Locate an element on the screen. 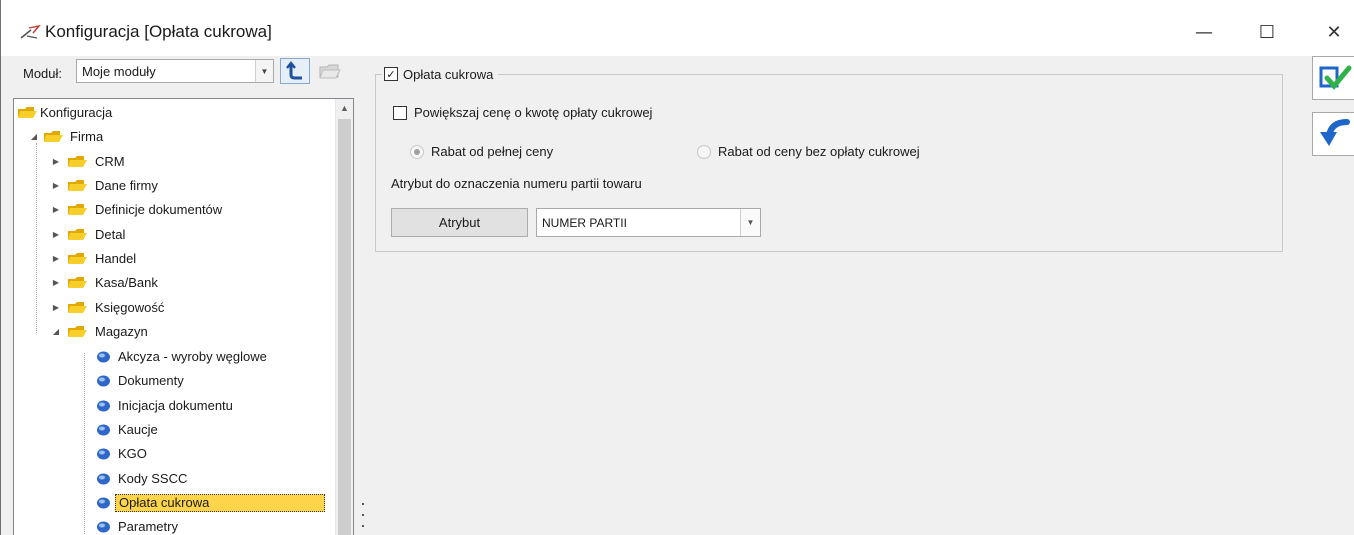 The width and height of the screenshot is (1354, 535). scrollbar-thumb is located at coordinates (344, 327).